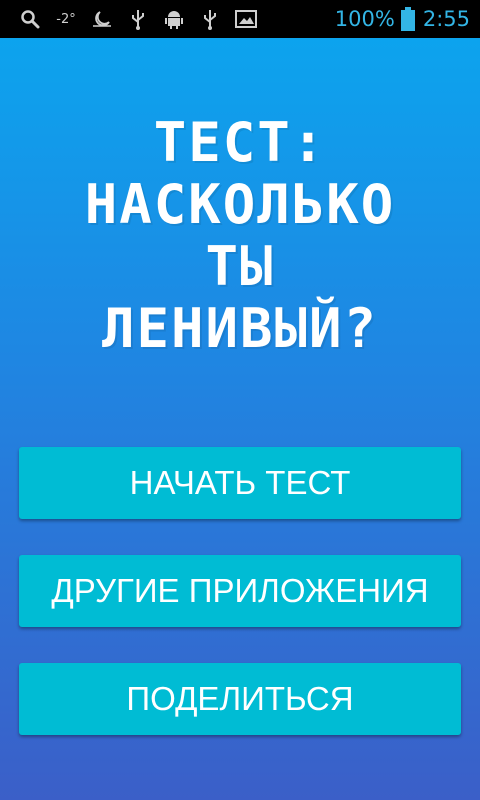  What do you see at coordinates (240, 328) in the screenshot?
I see `title-line: ЛЕНИВЫЙ?` at bounding box center [240, 328].